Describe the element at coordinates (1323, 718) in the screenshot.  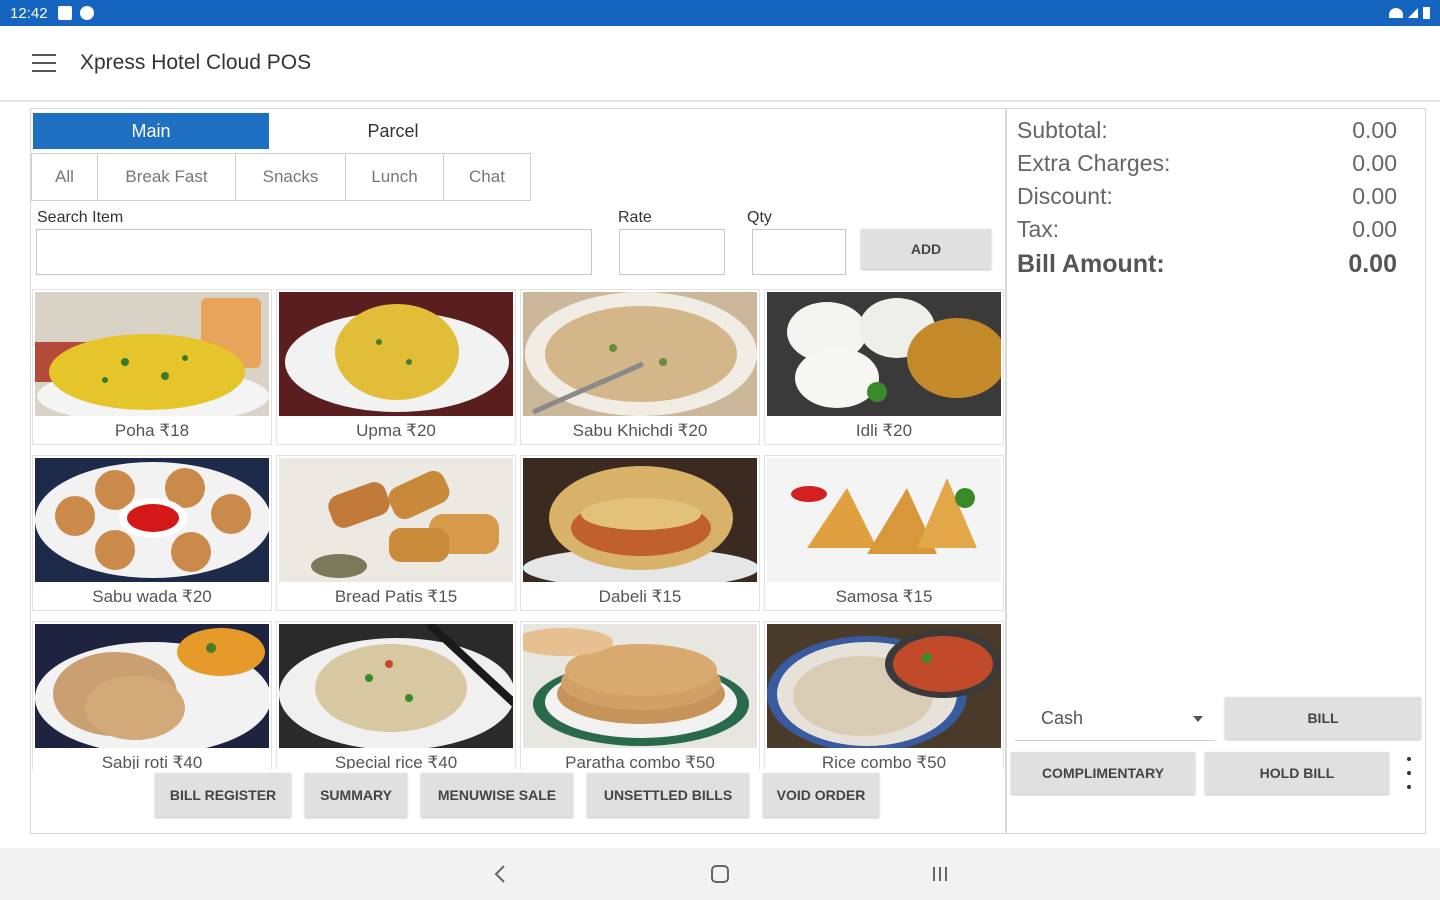
I see `bill-button: BILL` at that location.